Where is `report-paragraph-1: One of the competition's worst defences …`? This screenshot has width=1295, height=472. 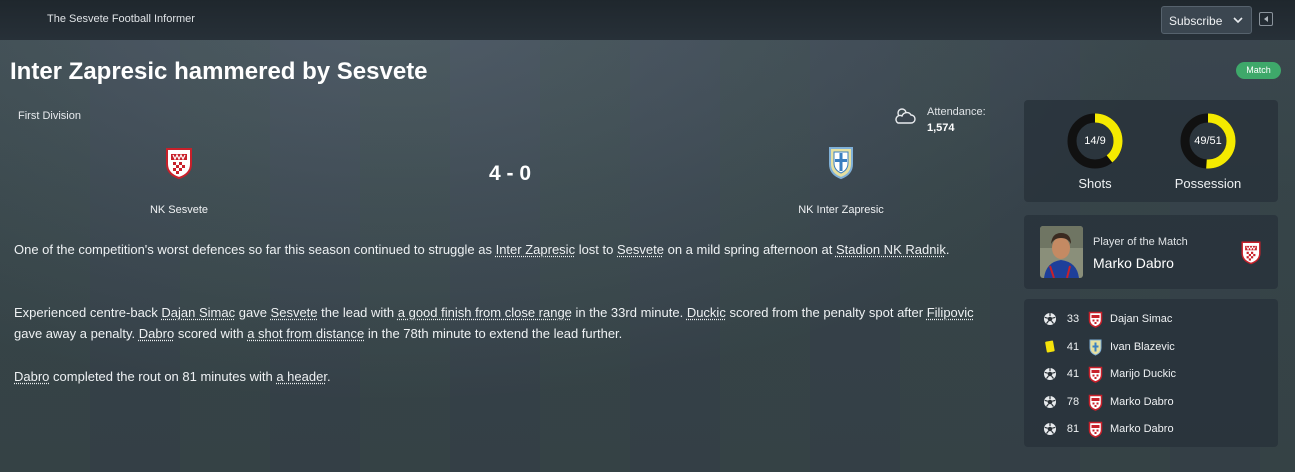 report-paragraph-1: One of the competition's worst defences … is located at coordinates (509, 249).